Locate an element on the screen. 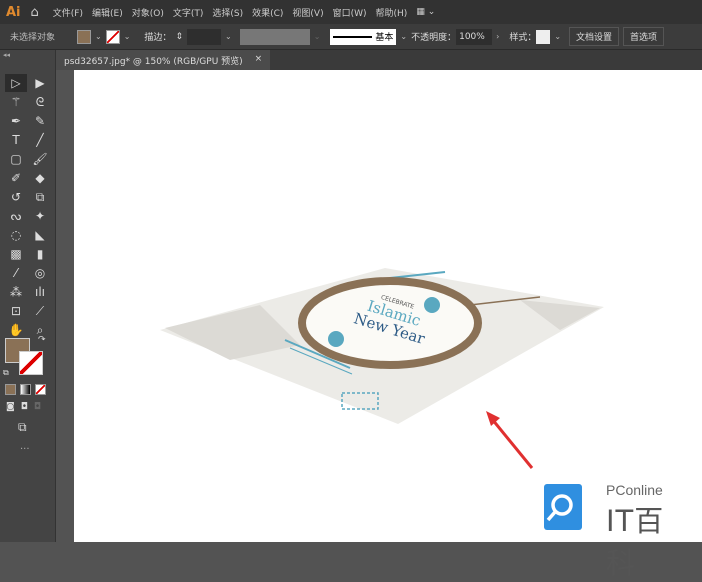 The image size is (702, 582). draw-normal-icon: ◙ is located at coordinates (10, 407).